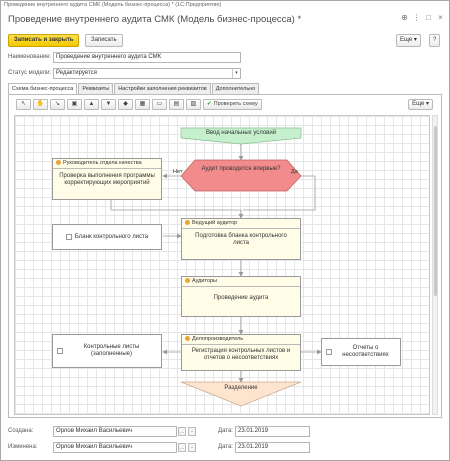 The image size is (450, 461). I want to click on task-role-label: Аудиторы, so click(204, 281).